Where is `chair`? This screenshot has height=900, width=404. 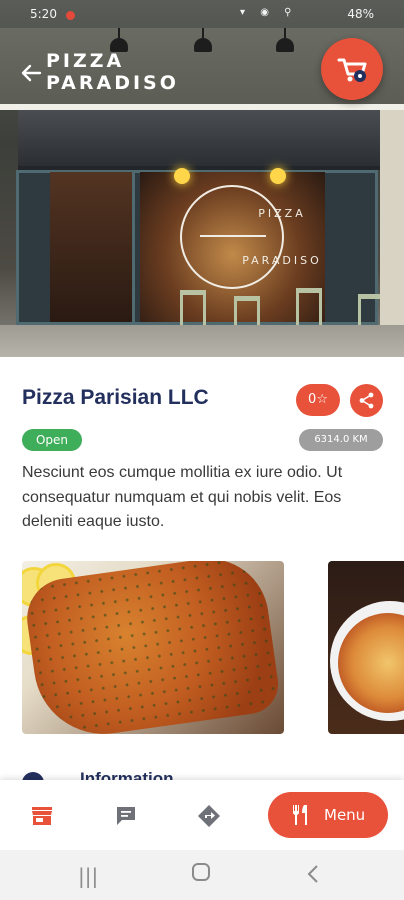
chair is located at coordinates (309, 309).